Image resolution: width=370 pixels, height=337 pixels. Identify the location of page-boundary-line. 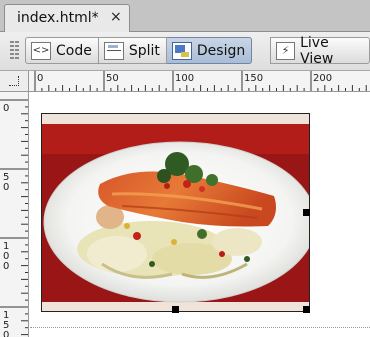
(200, 327).